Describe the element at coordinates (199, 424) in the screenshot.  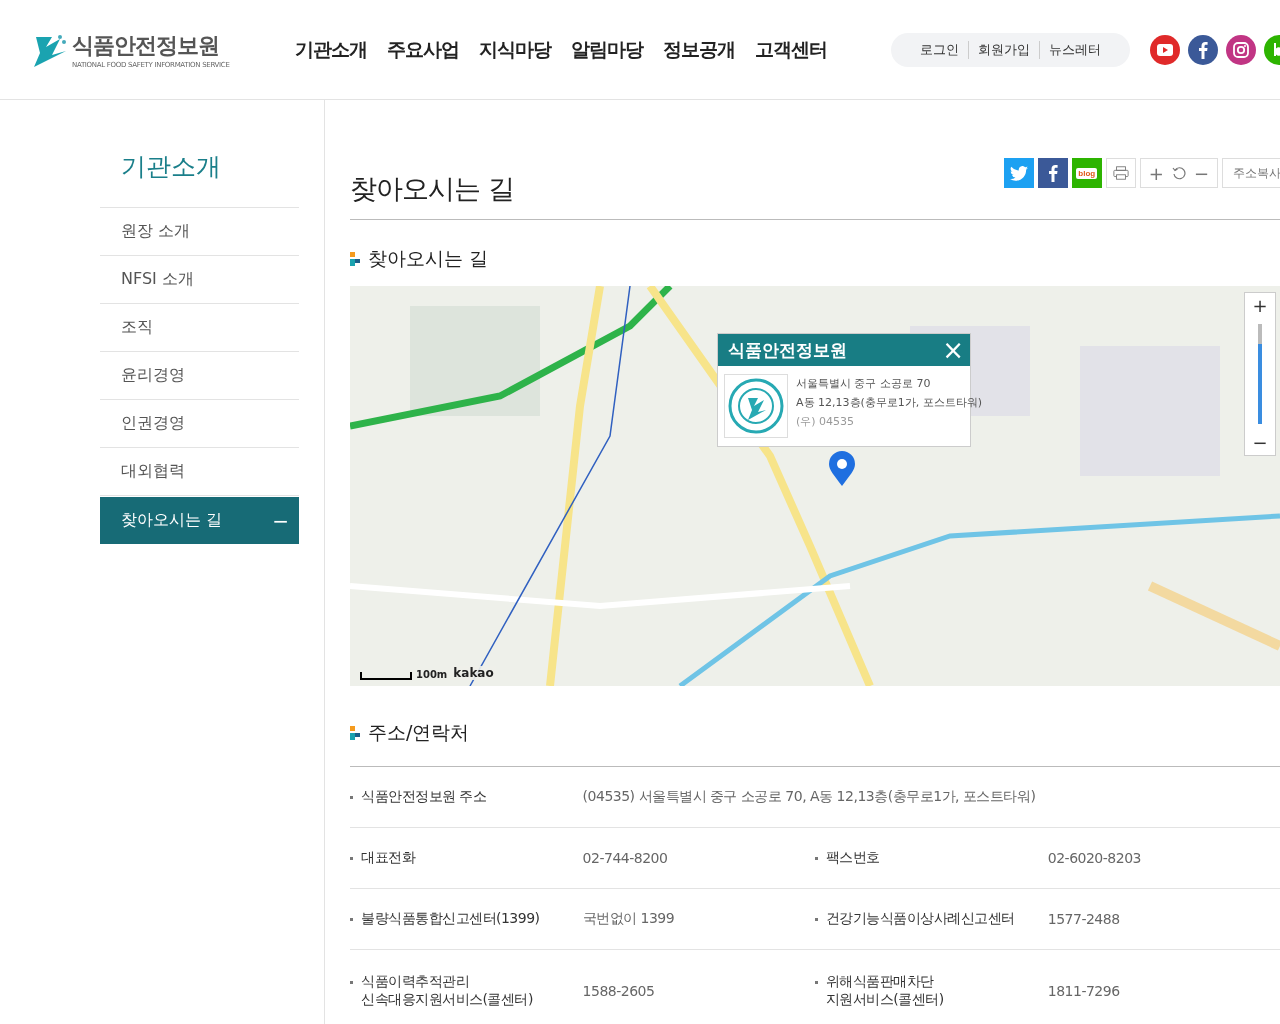
I see `sidebar-item: 인권경영` at that location.